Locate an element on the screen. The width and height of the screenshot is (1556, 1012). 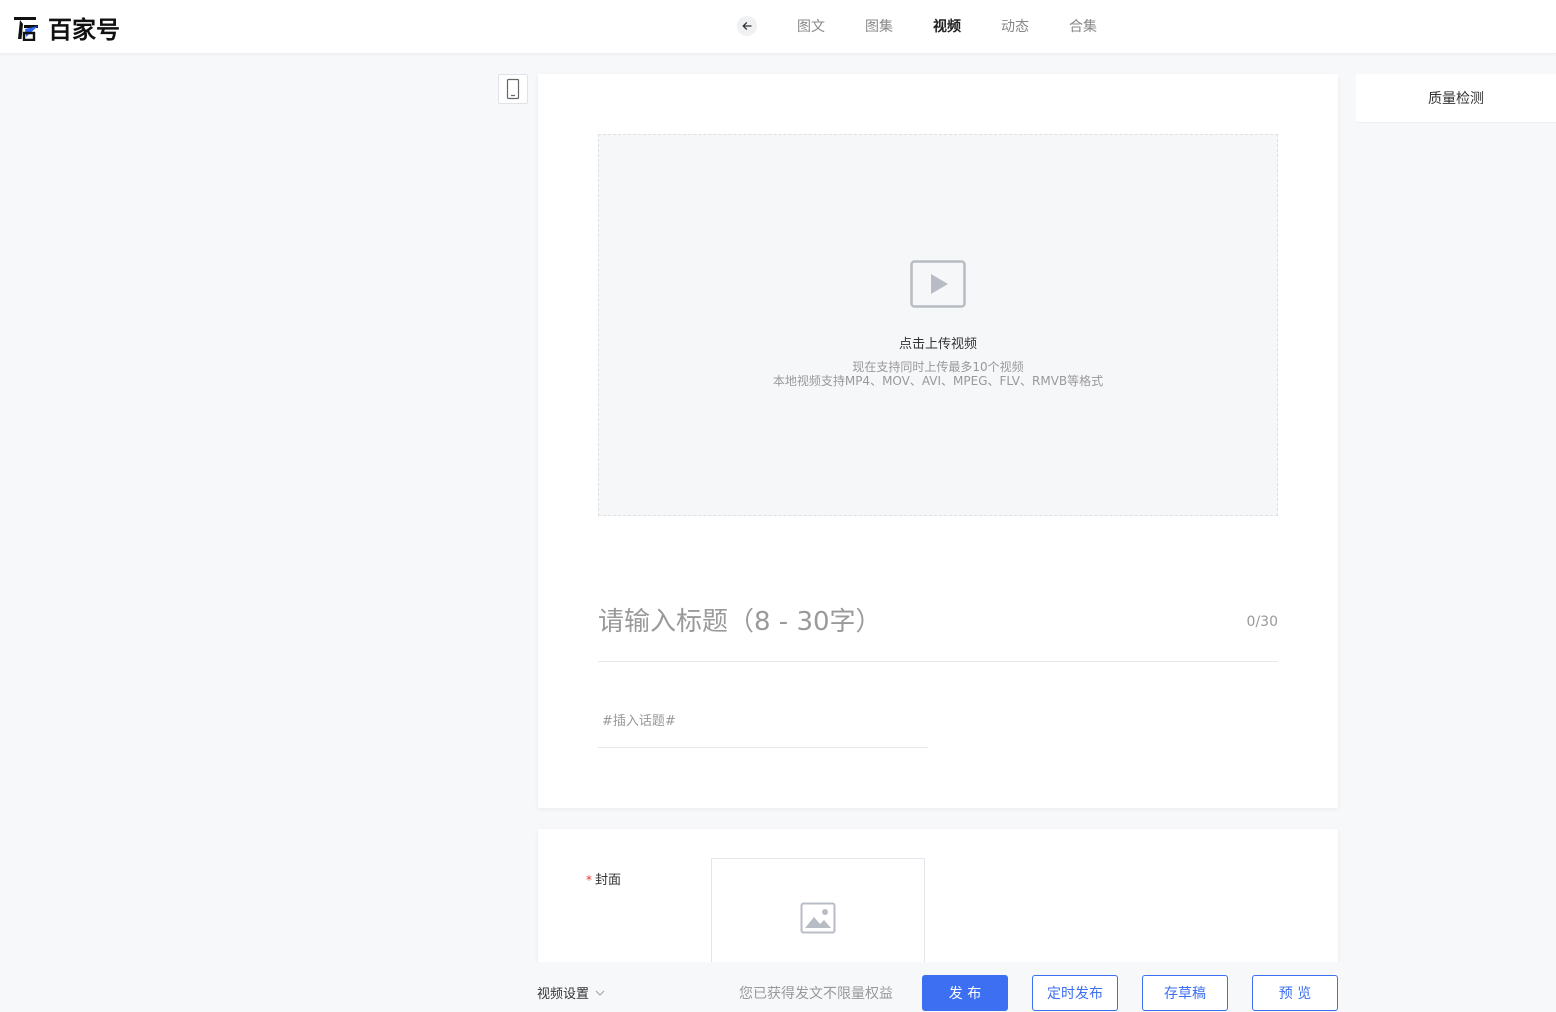
title-input is located at coordinates (898, 622).